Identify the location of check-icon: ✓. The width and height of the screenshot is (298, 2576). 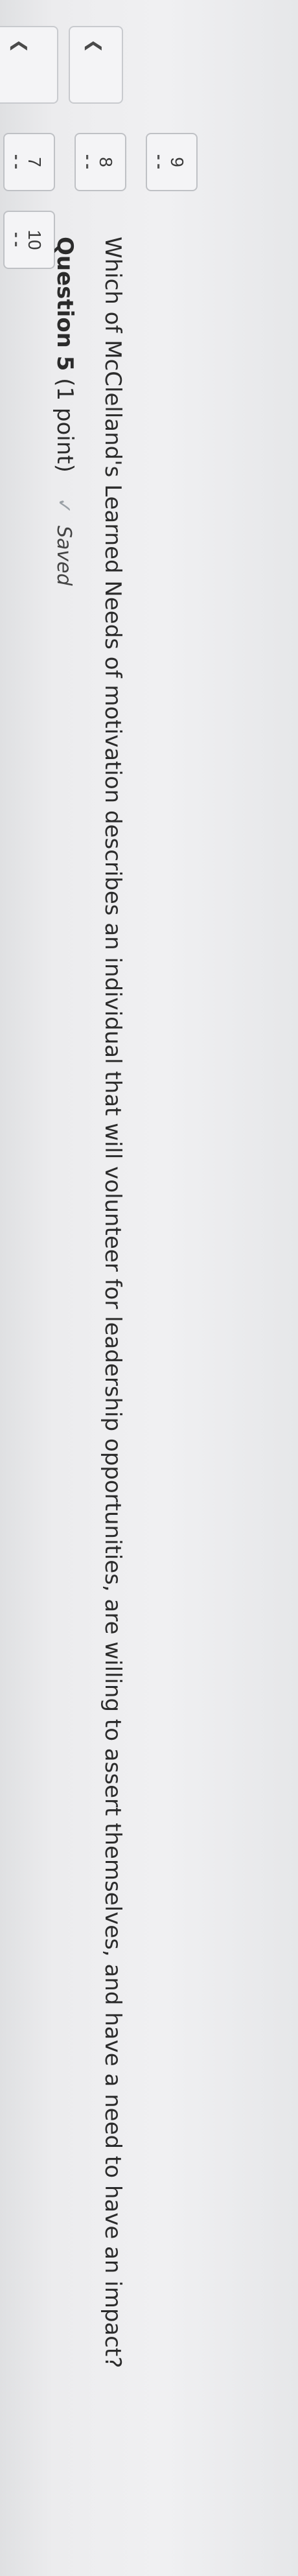
(63, 505).